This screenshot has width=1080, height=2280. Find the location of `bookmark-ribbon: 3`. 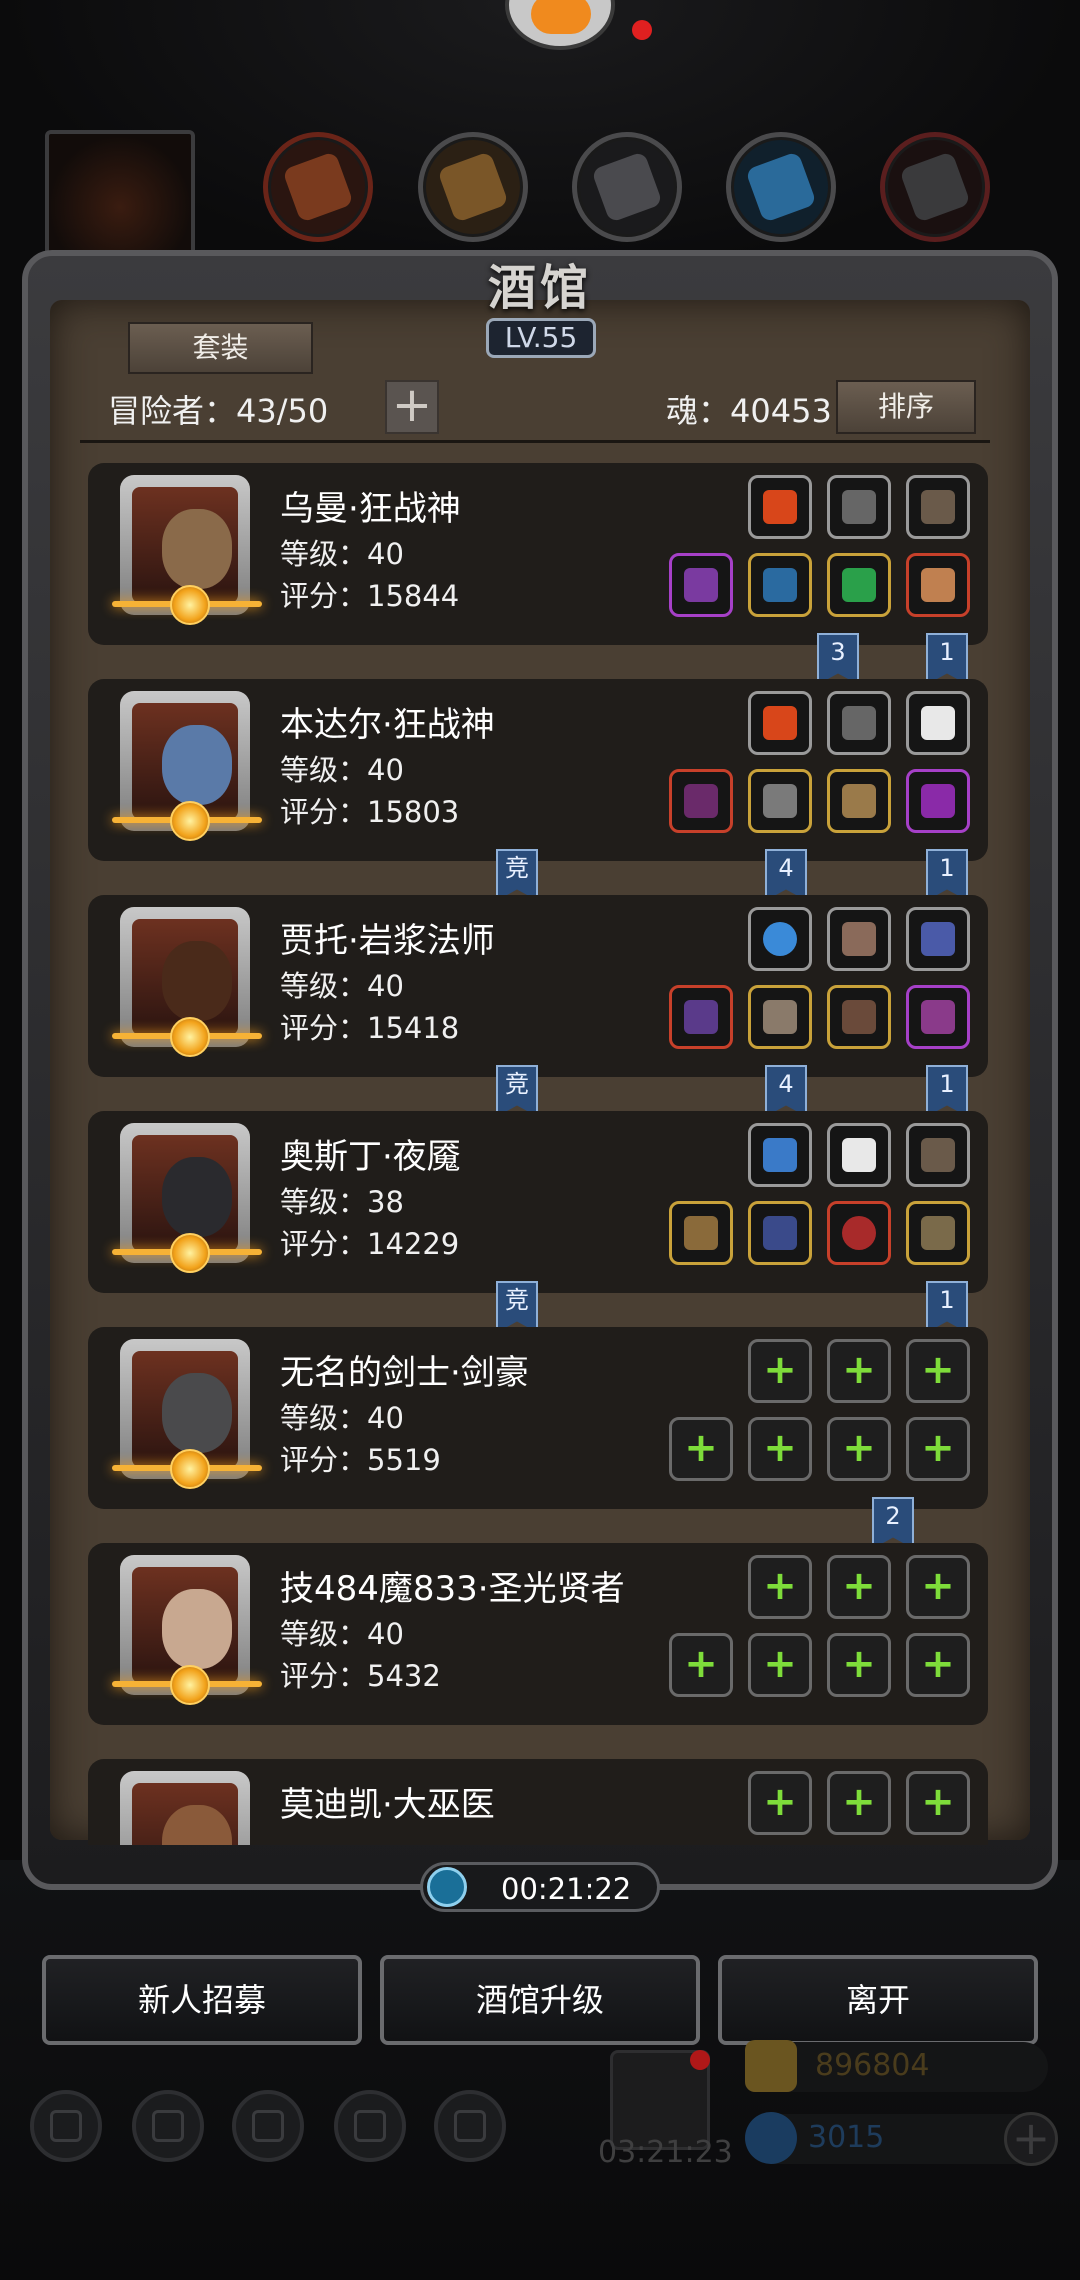

bookmark-ribbon: 3 is located at coordinates (838, 659).